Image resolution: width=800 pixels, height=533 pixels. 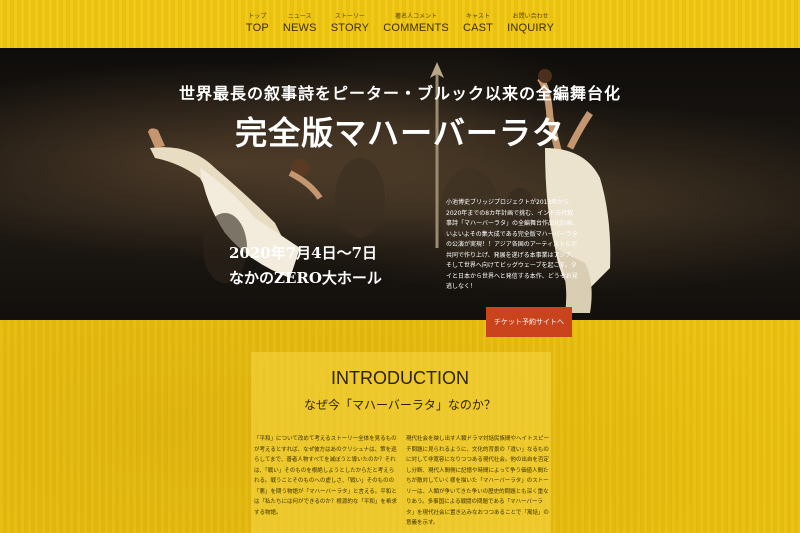 I want to click on nav-item-inquiry: お問い合わせ INQUIRY, so click(x=530, y=24).